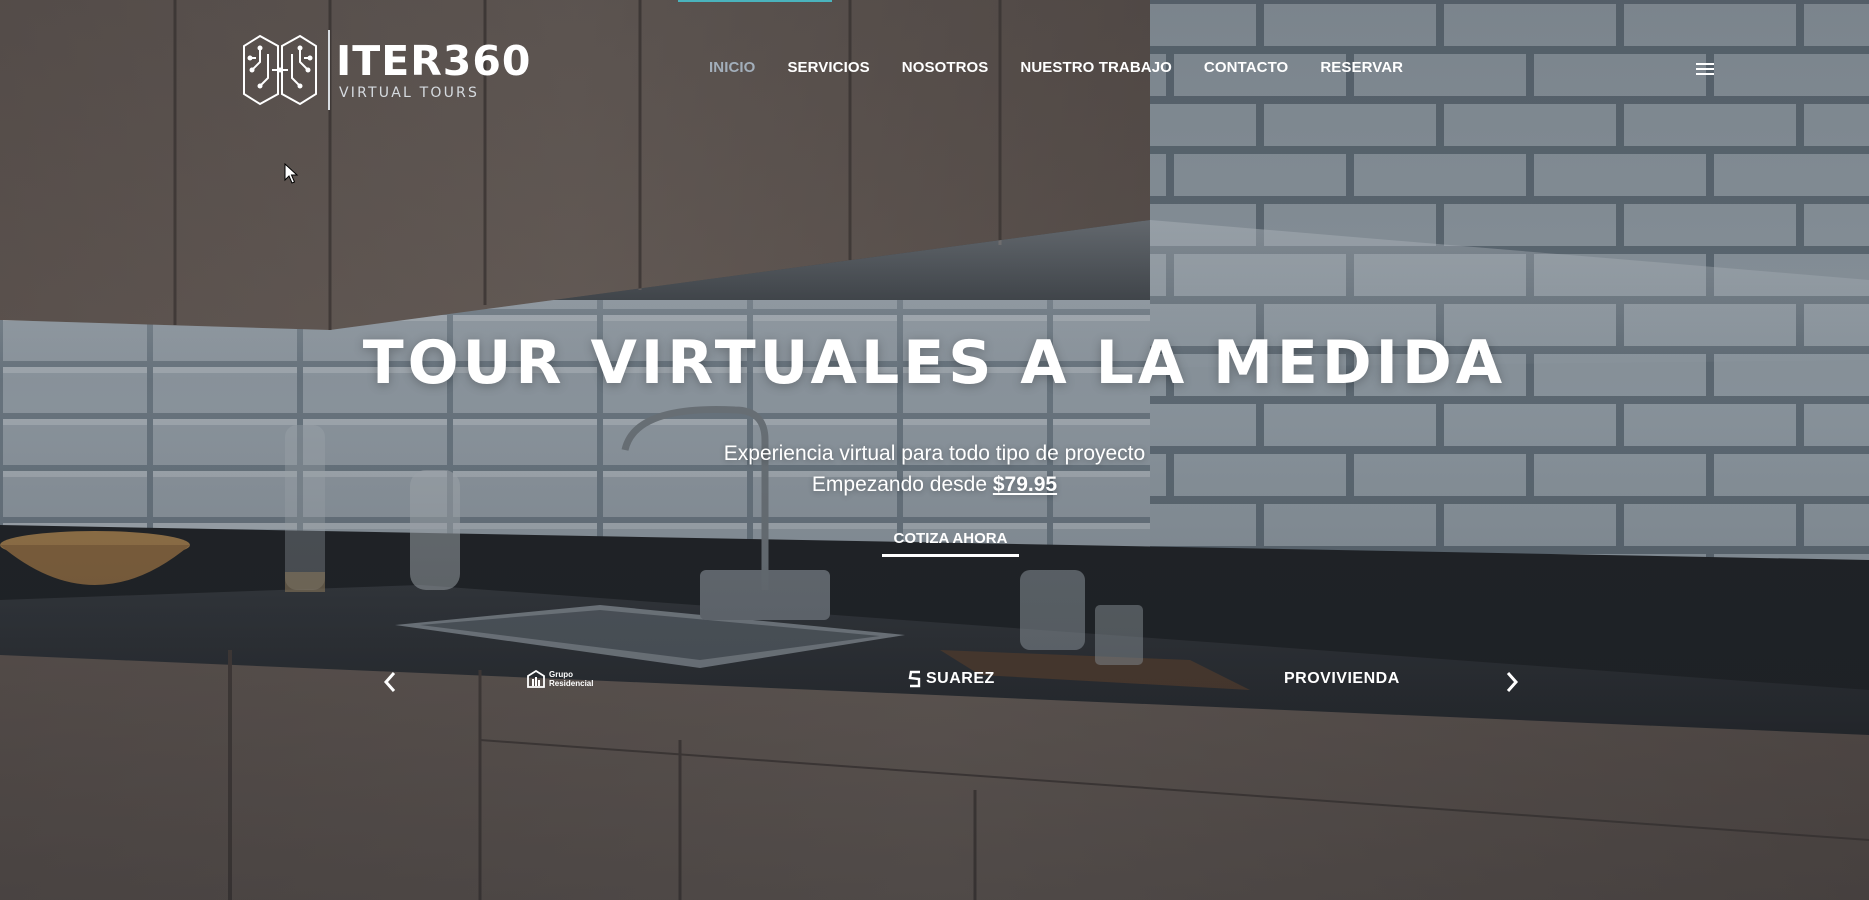  Describe the element at coordinates (561, 674) in the screenshot. I see `client-logo-line-1: Grupo` at that location.